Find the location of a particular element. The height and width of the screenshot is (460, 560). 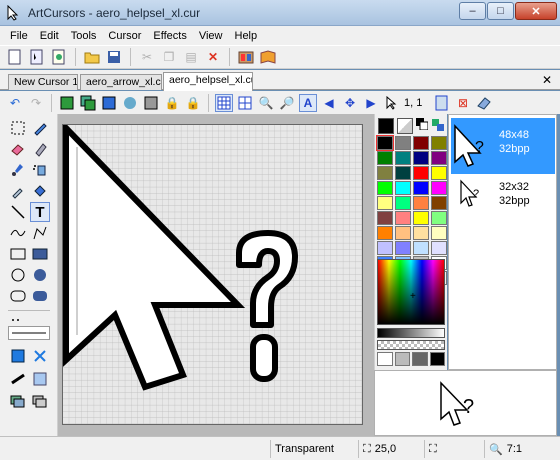

transparent-mode-icon is located at coordinates (40, 356).